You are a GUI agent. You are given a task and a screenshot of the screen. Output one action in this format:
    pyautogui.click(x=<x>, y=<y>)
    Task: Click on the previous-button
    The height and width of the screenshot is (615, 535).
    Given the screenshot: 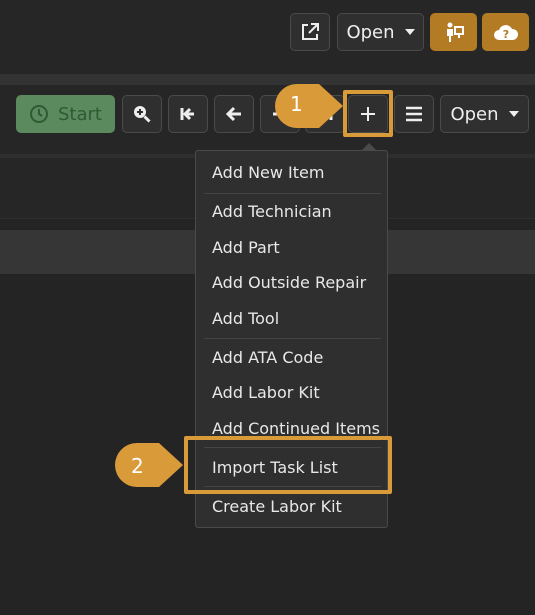 What is the action you would take?
    pyautogui.click(x=234, y=114)
    